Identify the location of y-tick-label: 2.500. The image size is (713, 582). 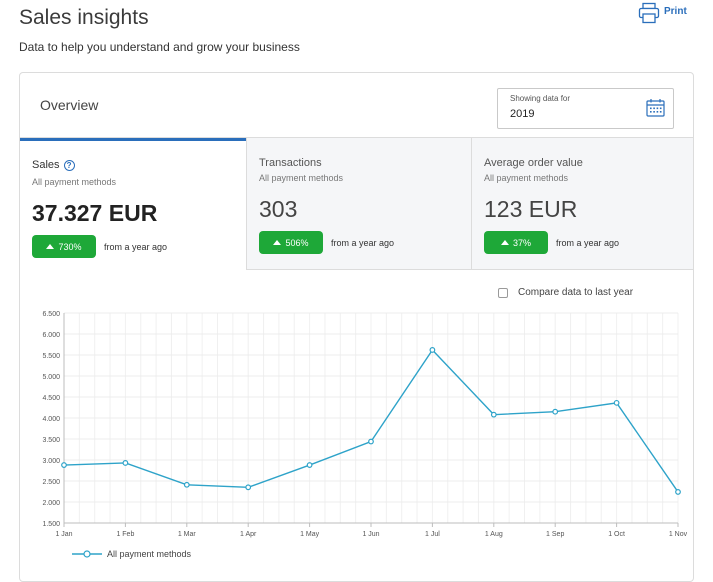
(51, 482).